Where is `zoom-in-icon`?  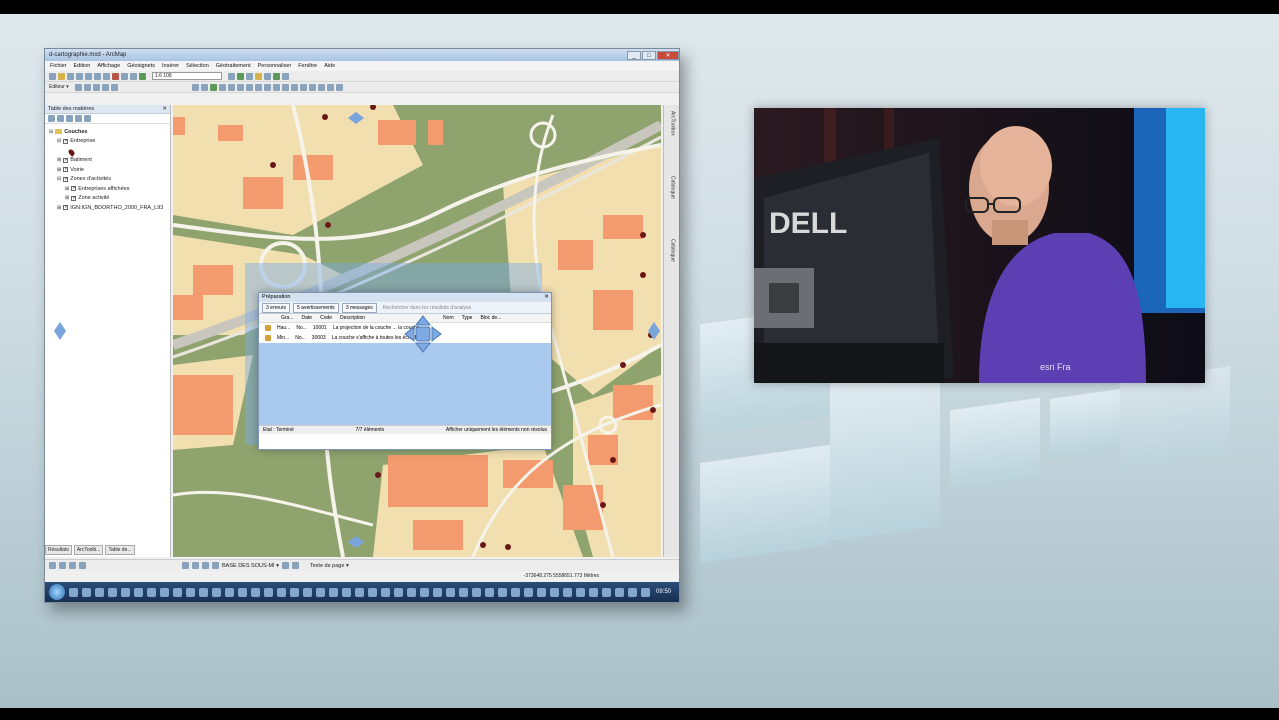 zoom-in-icon is located at coordinates (195, 87).